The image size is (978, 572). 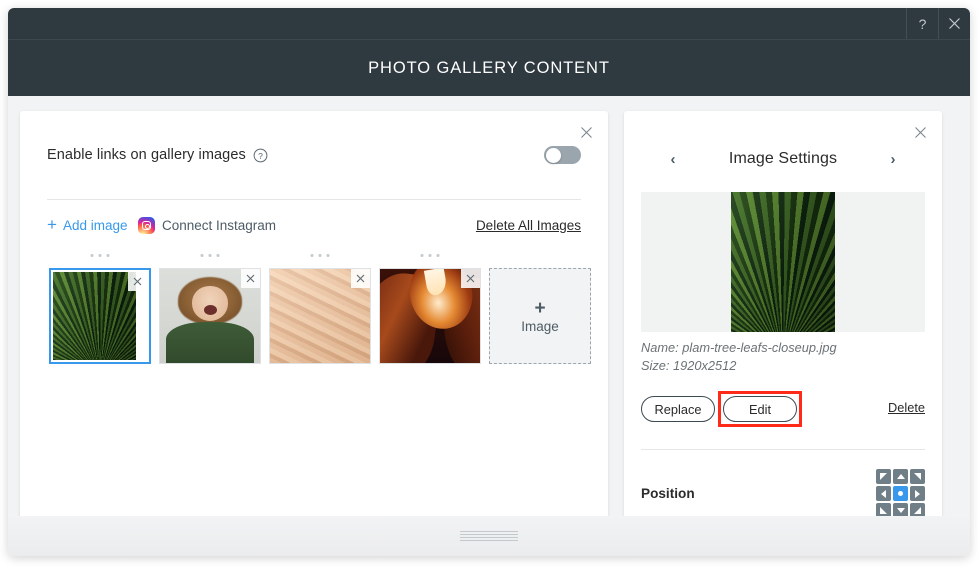 I want to click on center-dot-icon, so click(x=900, y=493).